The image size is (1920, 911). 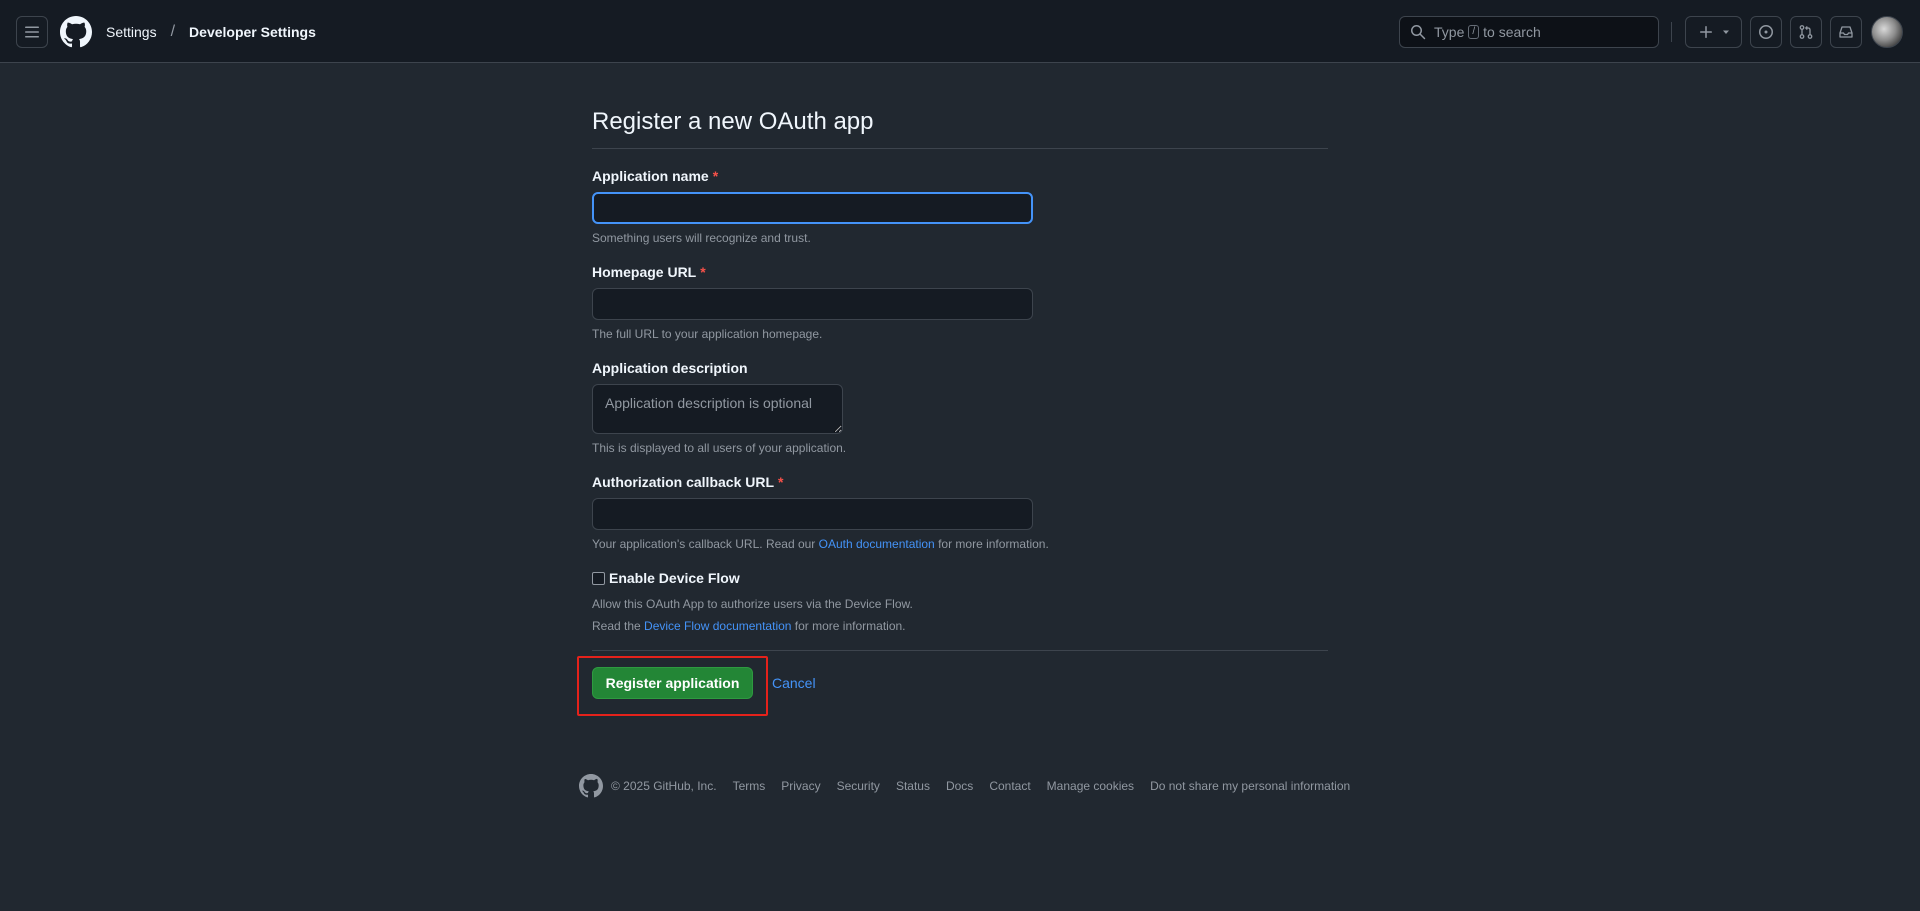 What do you see at coordinates (616, 626) in the screenshot?
I see `device-flow-docs-prefix: Read the` at bounding box center [616, 626].